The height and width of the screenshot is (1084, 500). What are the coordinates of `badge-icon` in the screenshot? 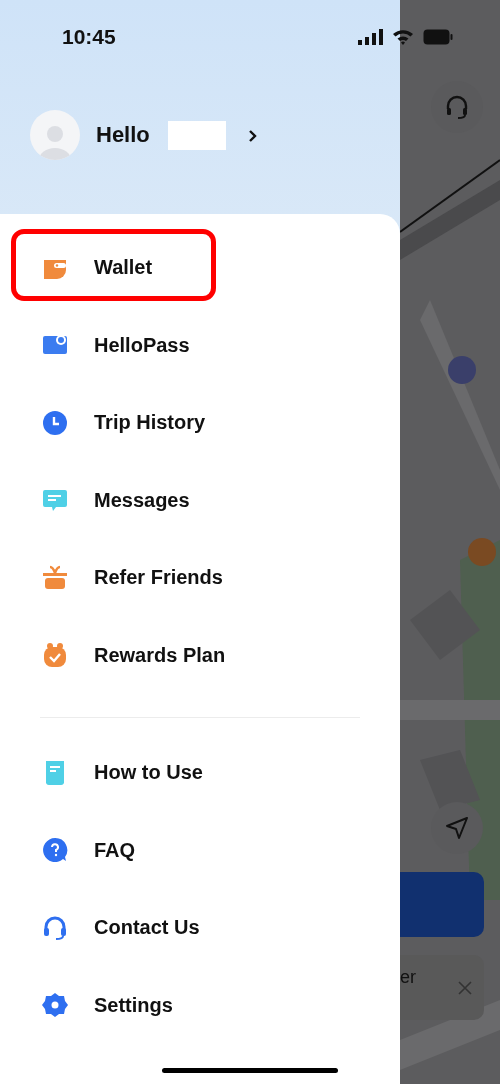 It's located at (55, 655).